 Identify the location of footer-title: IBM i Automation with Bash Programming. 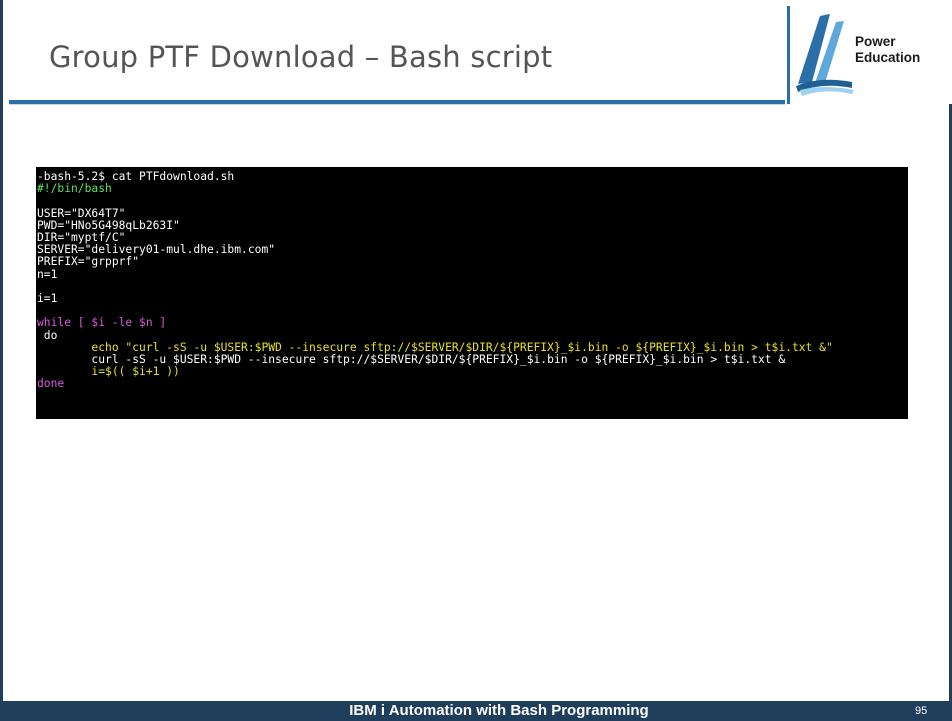
(499, 710).